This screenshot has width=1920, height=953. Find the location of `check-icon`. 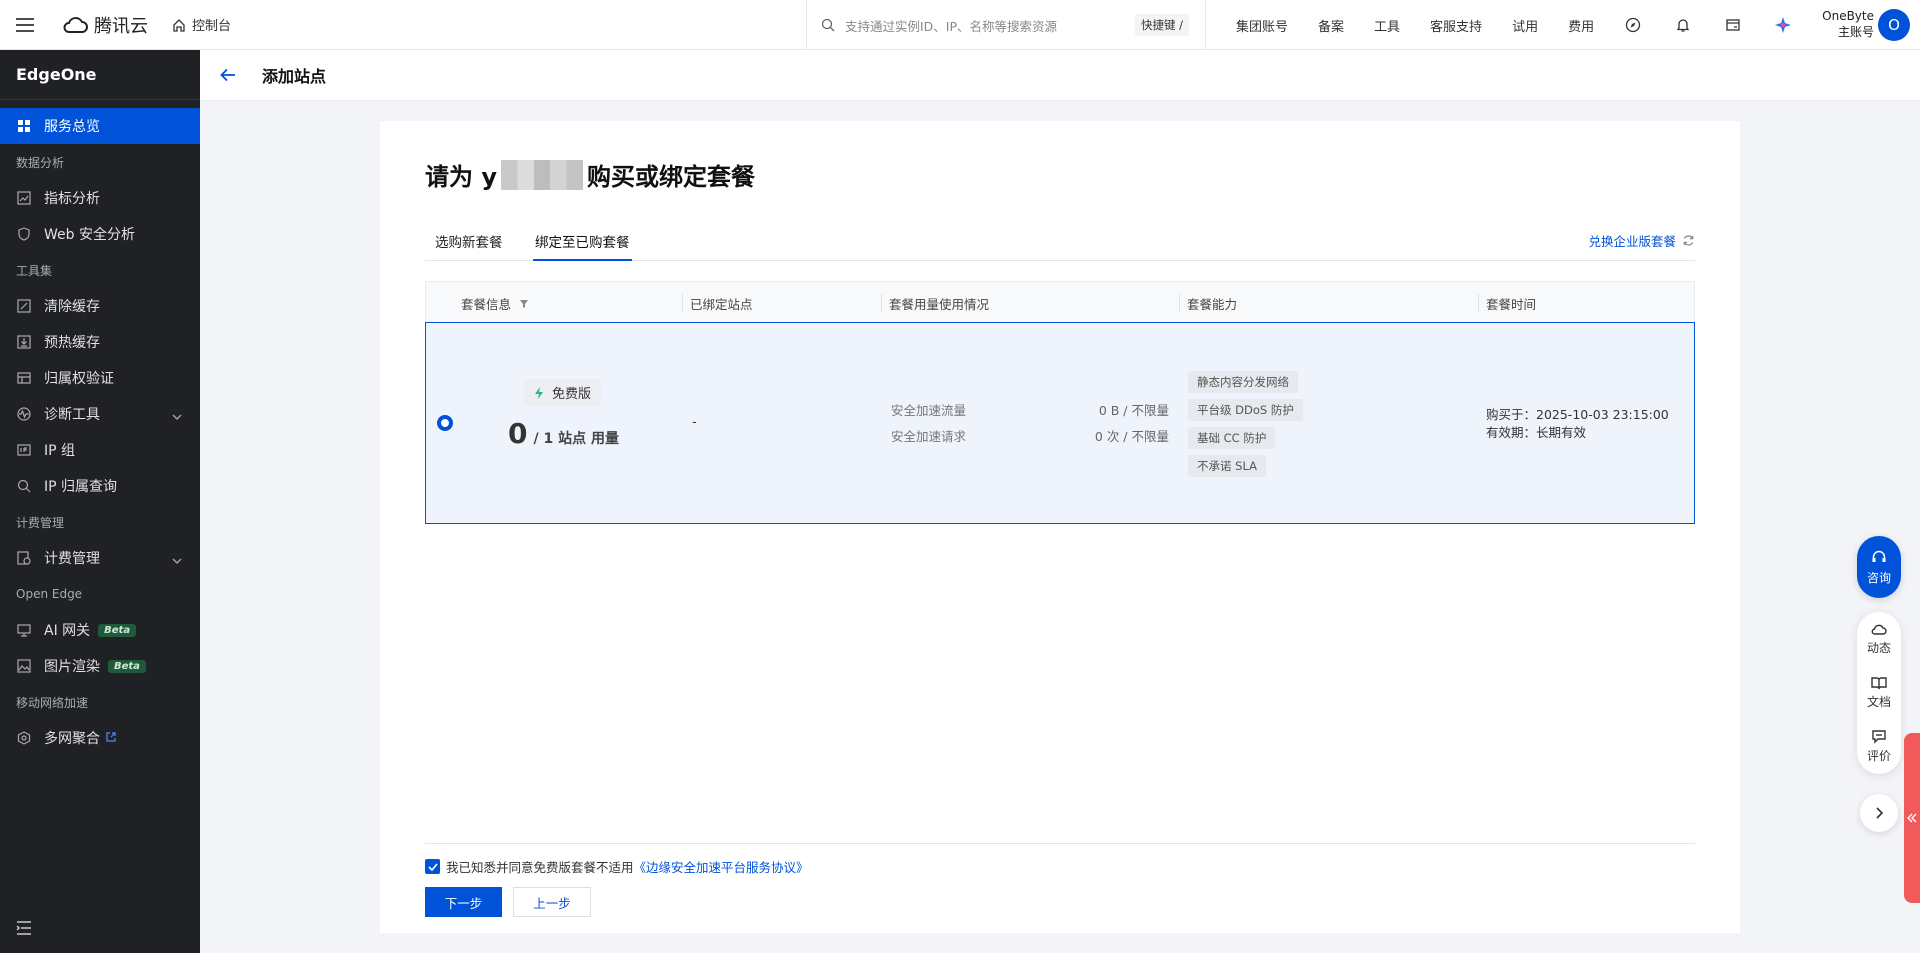

check-icon is located at coordinates (432, 866).